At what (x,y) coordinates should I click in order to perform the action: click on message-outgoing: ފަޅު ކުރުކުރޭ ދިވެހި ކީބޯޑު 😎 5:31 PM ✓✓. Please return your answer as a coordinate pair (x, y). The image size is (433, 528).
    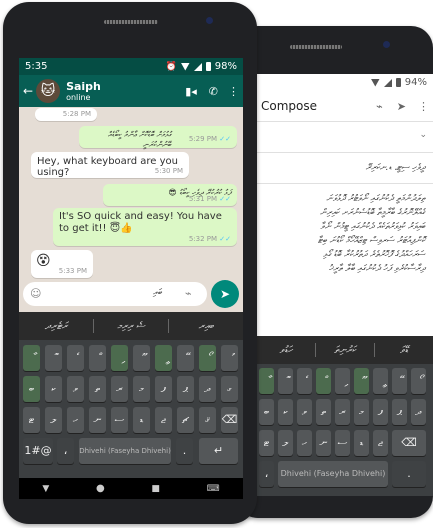
    Looking at the image, I should click on (170, 195).